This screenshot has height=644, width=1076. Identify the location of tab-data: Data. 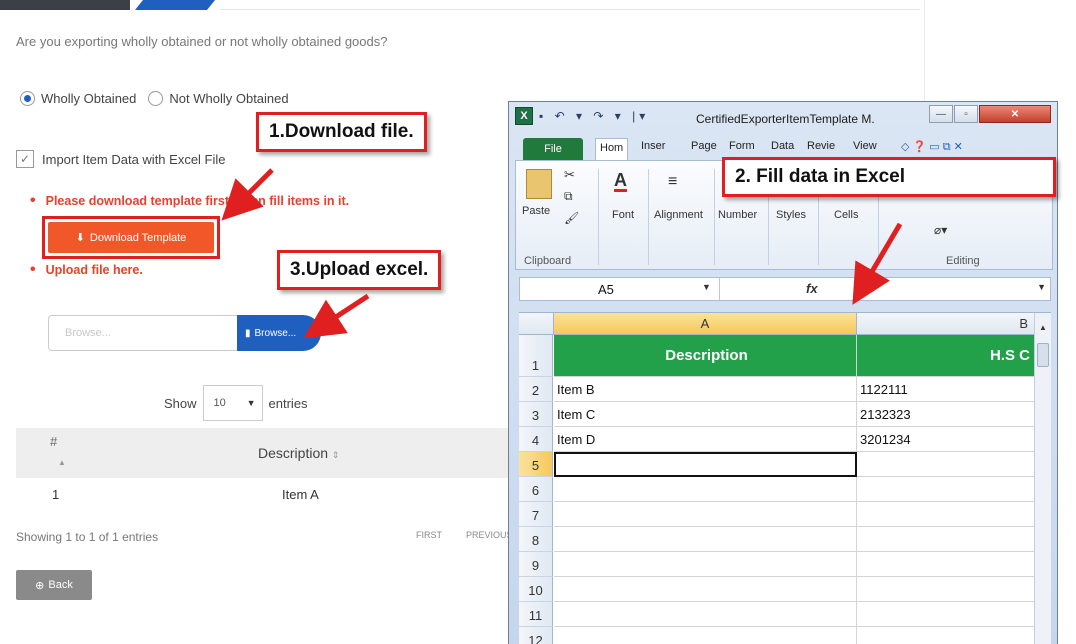
(782, 146).